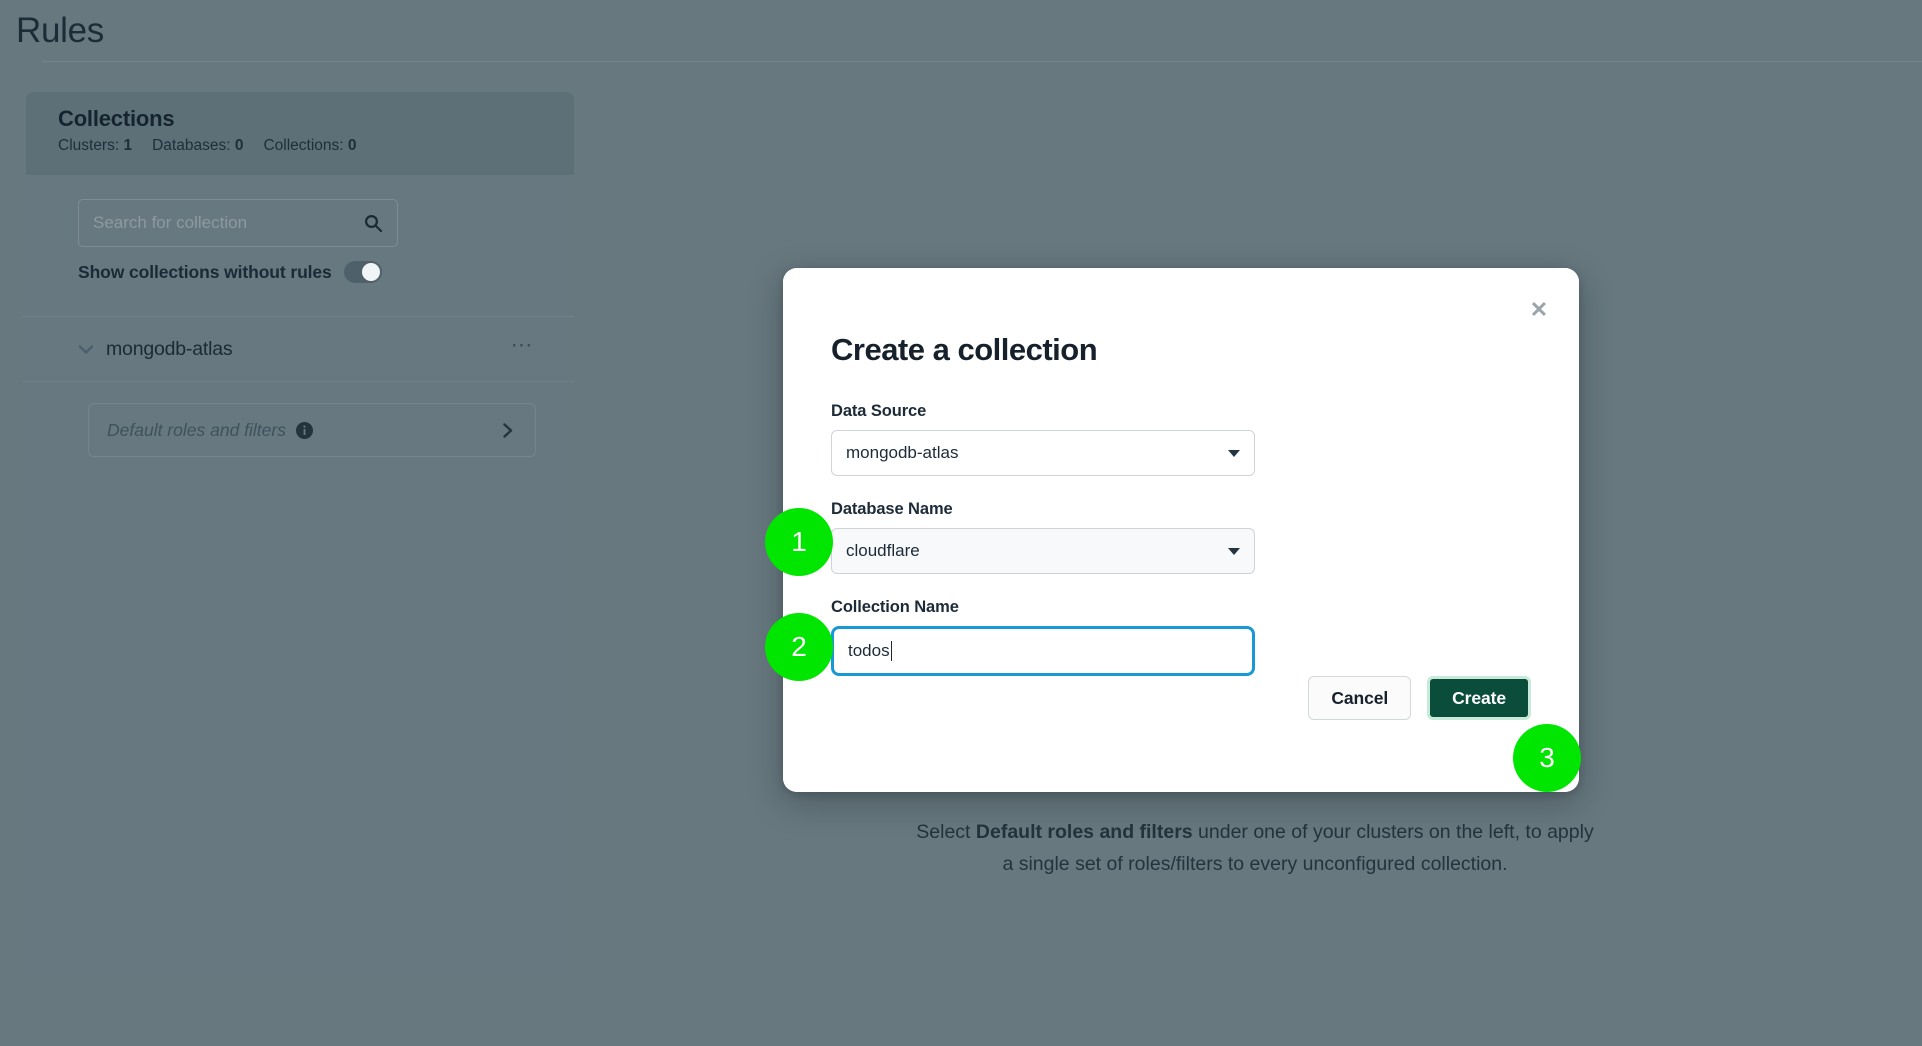  I want to click on count-databases: Databases: 0, so click(197, 146).